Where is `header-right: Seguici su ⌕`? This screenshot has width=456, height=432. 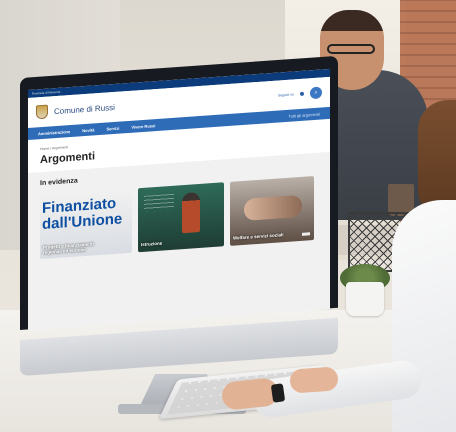 header-right: Seguici su ⌕ is located at coordinates (300, 93).